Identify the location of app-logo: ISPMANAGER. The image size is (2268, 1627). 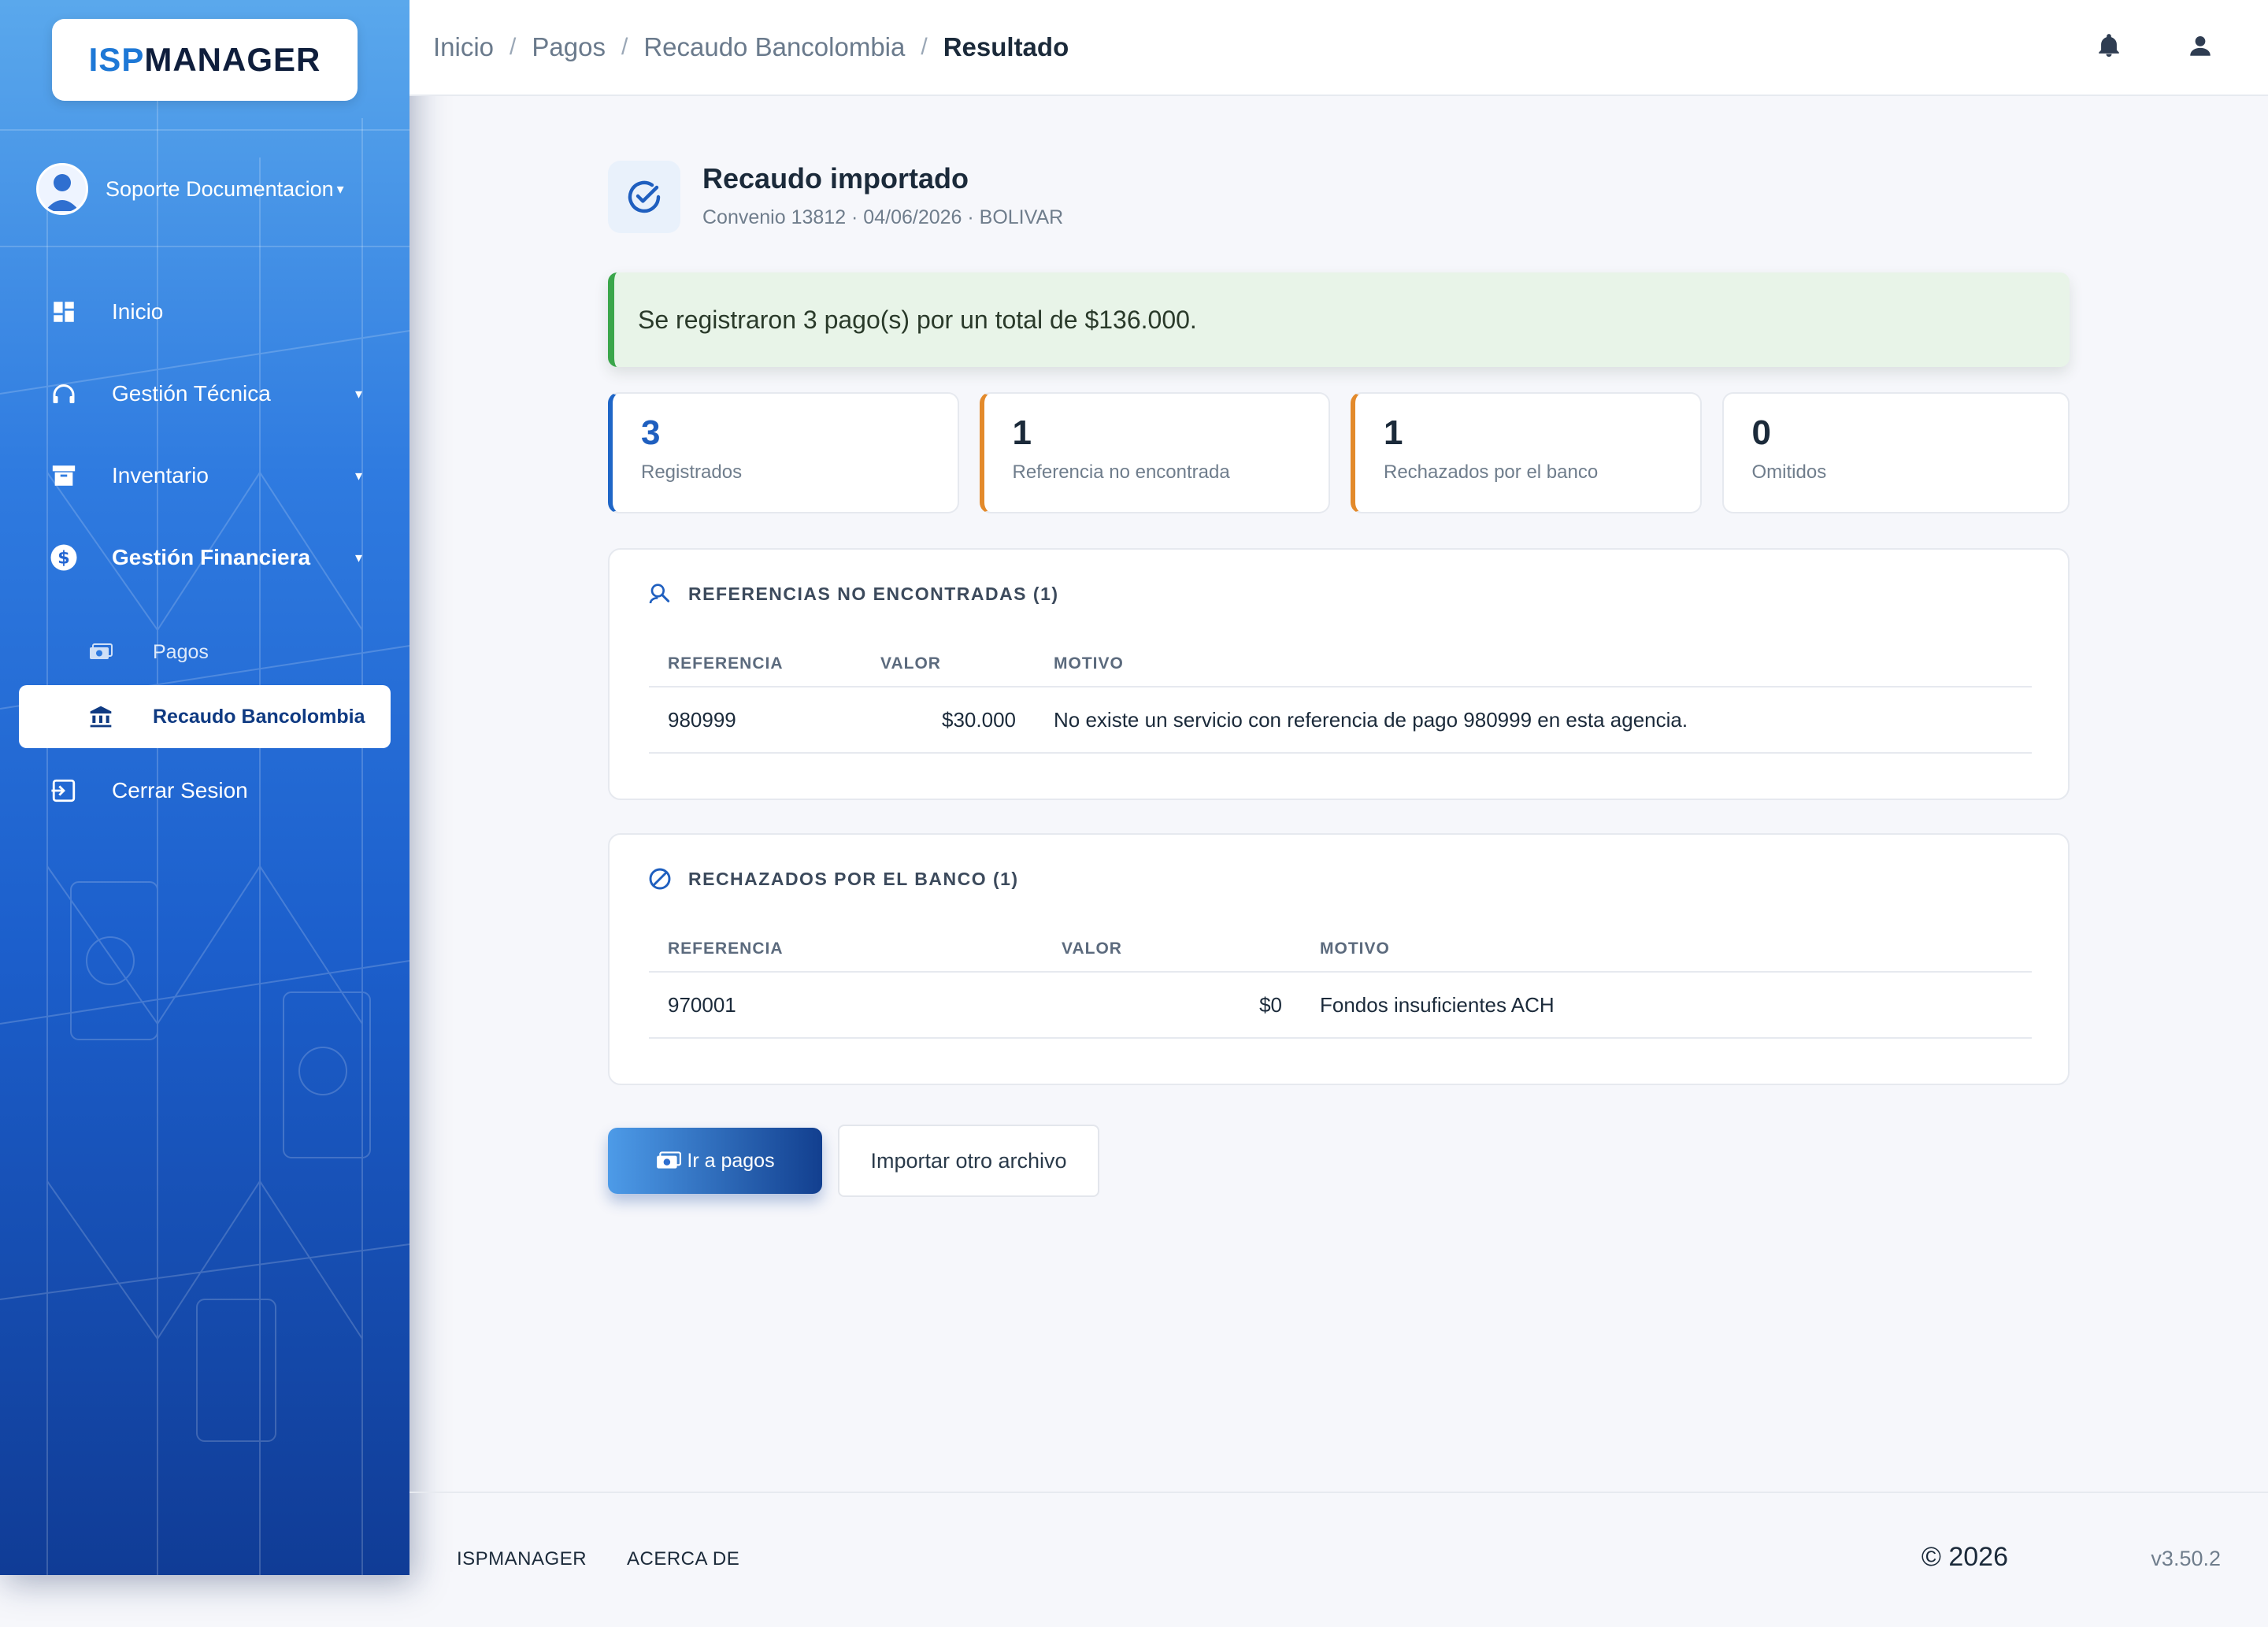
(205, 60).